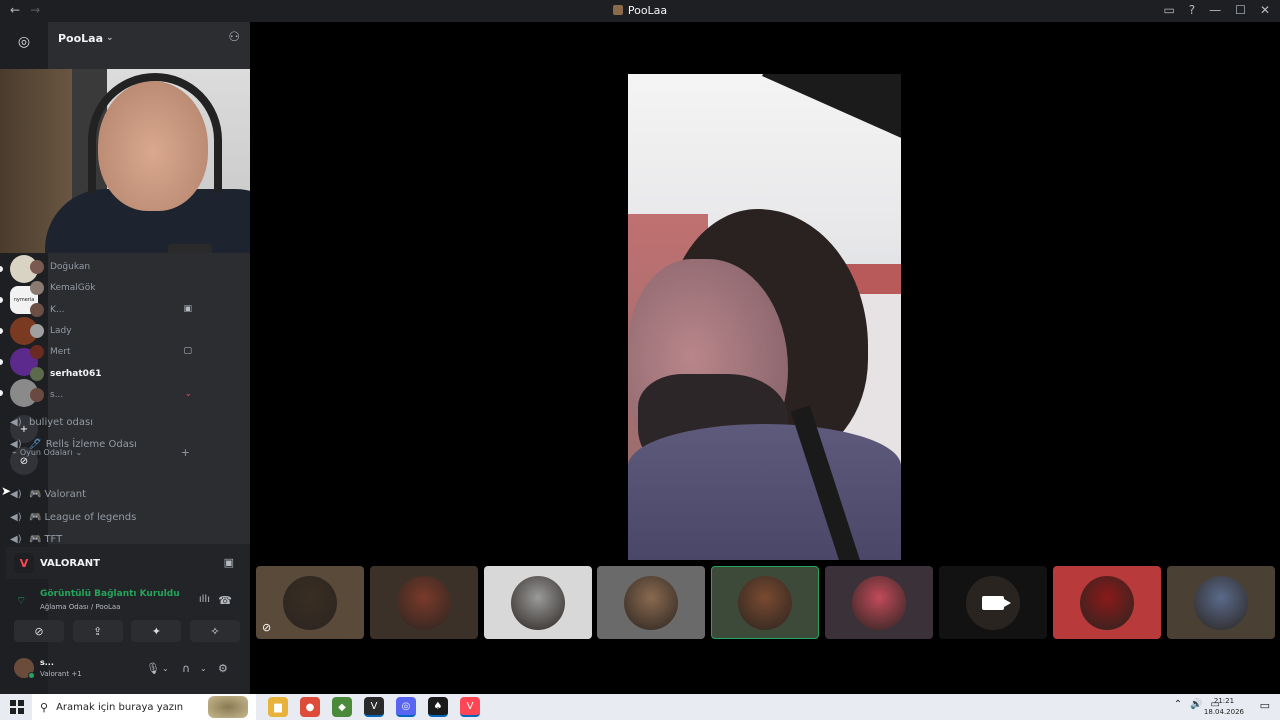  What do you see at coordinates (185, 452) in the screenshot?
I see `add-channel-icon: +` at bounding box center [185, 452].